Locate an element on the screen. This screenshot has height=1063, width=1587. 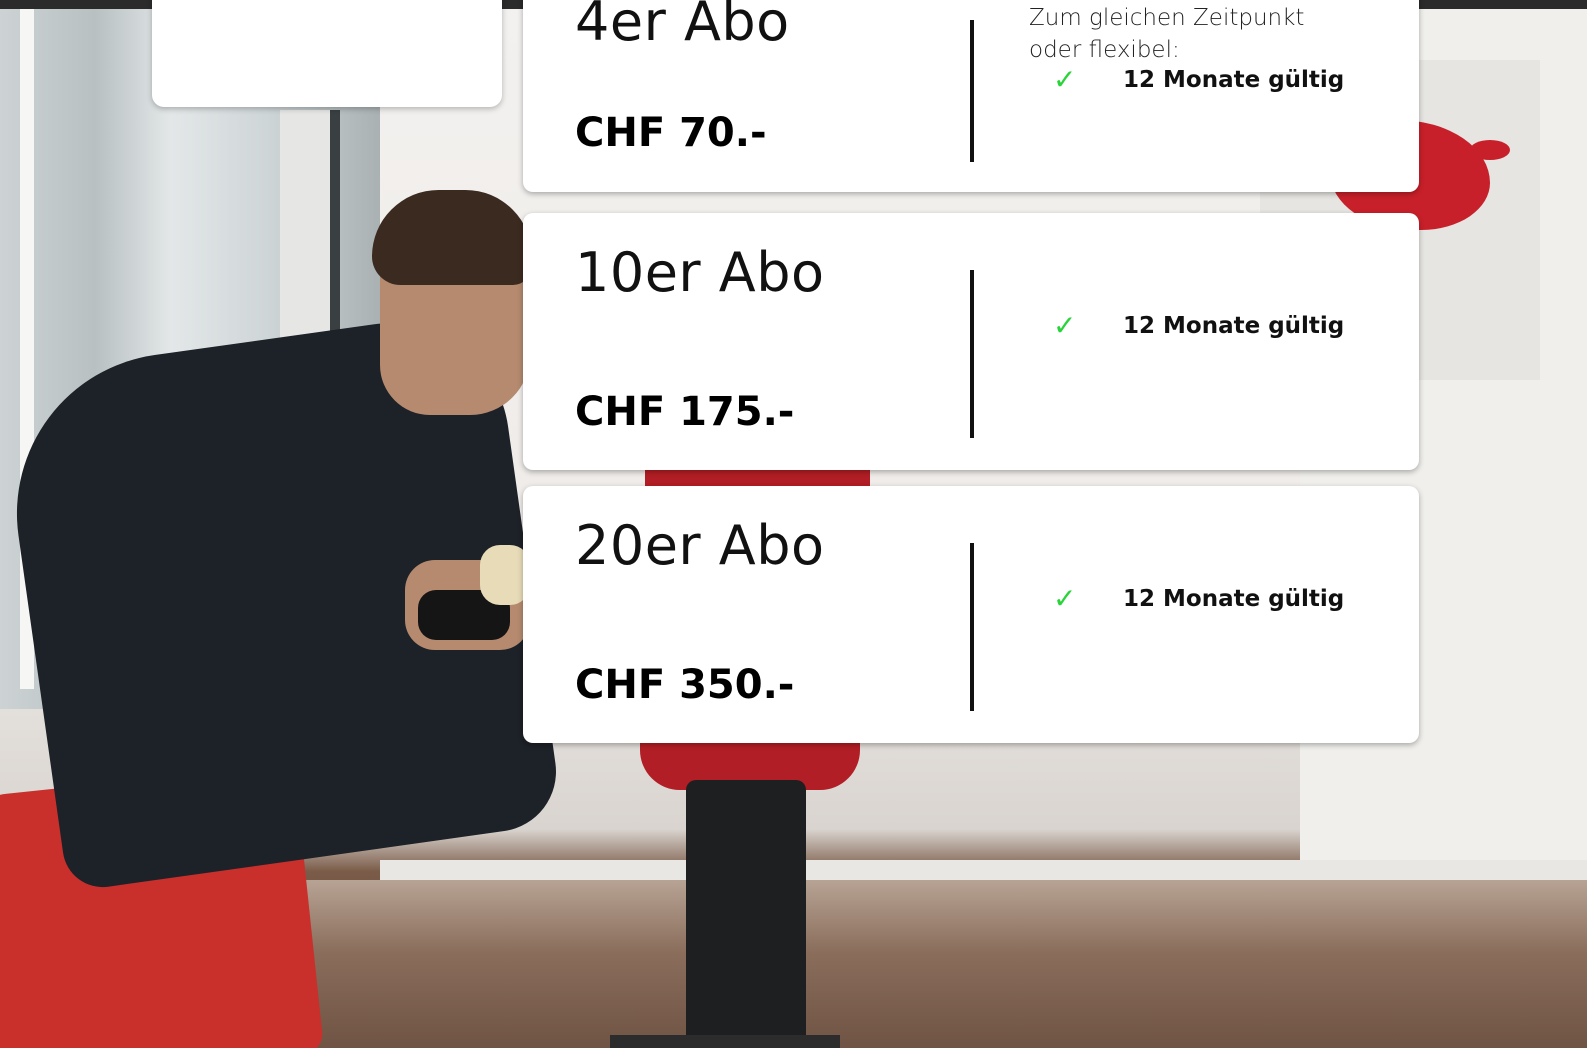
plan-title: 4er Abo is located at coordinates (682, 26).